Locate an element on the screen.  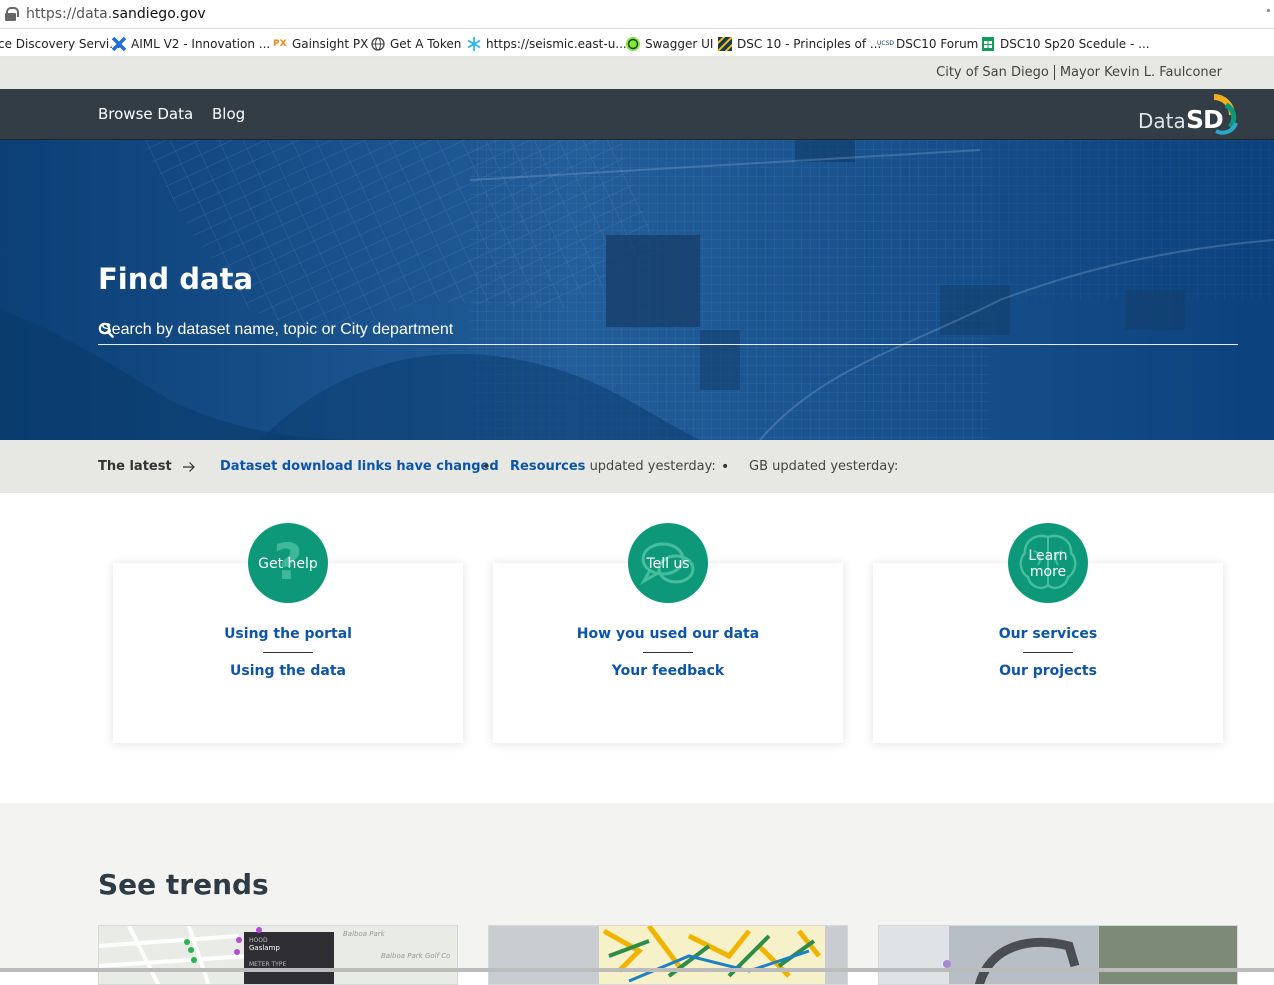
latest-item-resources: Resources updated yesterday: is located at coordinates (613, 466).